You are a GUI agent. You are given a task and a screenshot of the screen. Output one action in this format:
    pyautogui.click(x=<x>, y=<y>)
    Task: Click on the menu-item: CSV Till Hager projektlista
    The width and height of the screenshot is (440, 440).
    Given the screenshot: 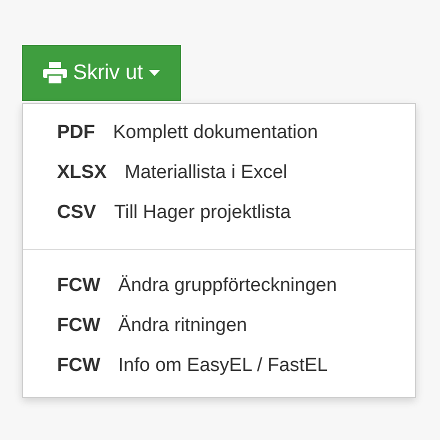 What is the action you would take?
    pyautogui.click(x=219, y=213)
    